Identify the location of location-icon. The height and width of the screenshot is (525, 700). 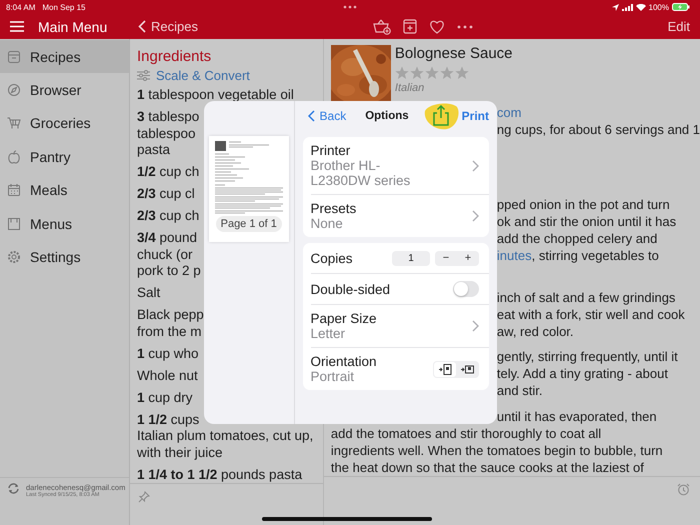
(615, 7).